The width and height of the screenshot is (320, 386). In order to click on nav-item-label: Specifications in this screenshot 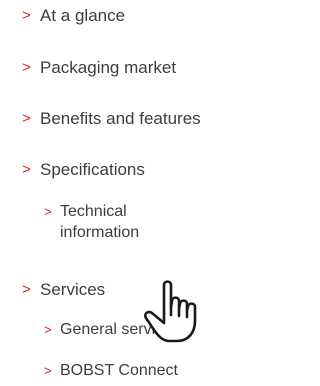, I will do `click(92, 169)`.